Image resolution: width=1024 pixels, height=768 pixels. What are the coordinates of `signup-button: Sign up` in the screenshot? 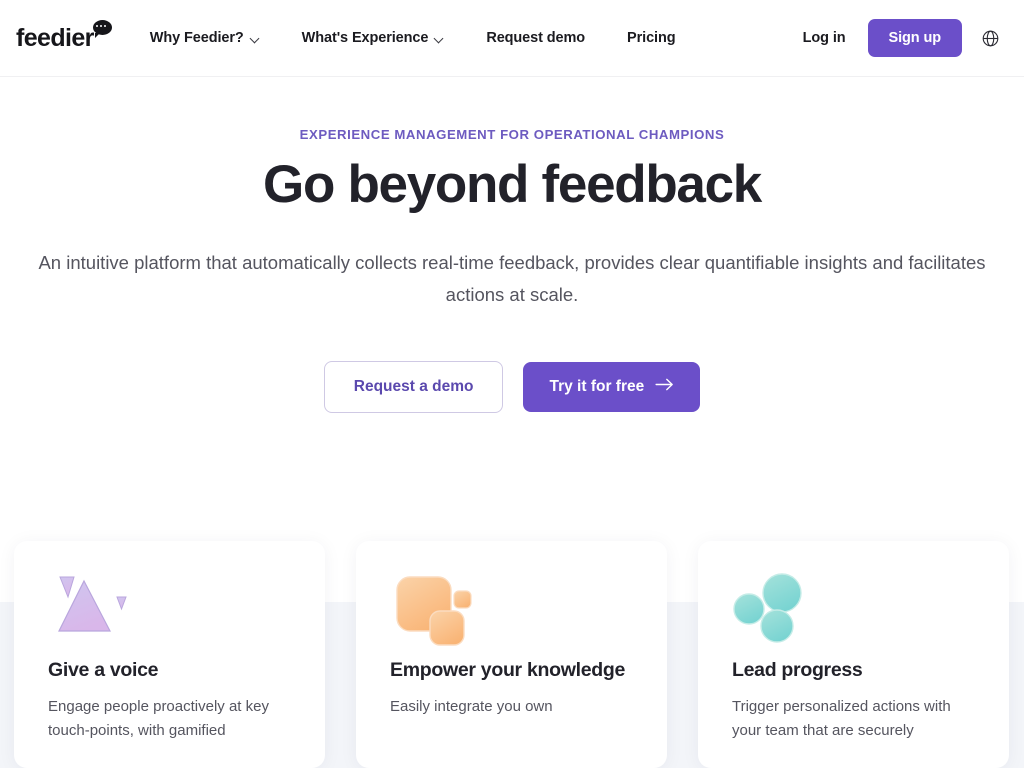 It's located at (914, 38).